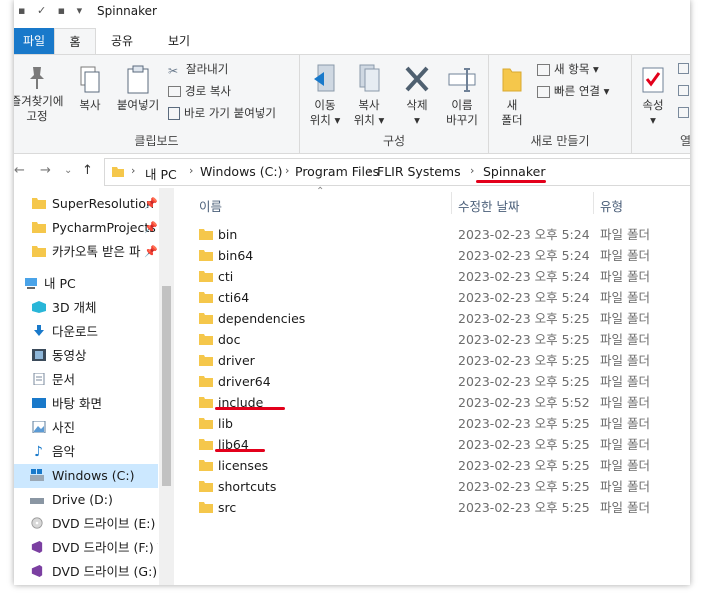 The image size is (705, 599). I want to click on file-name: doc, so click(229, 339).